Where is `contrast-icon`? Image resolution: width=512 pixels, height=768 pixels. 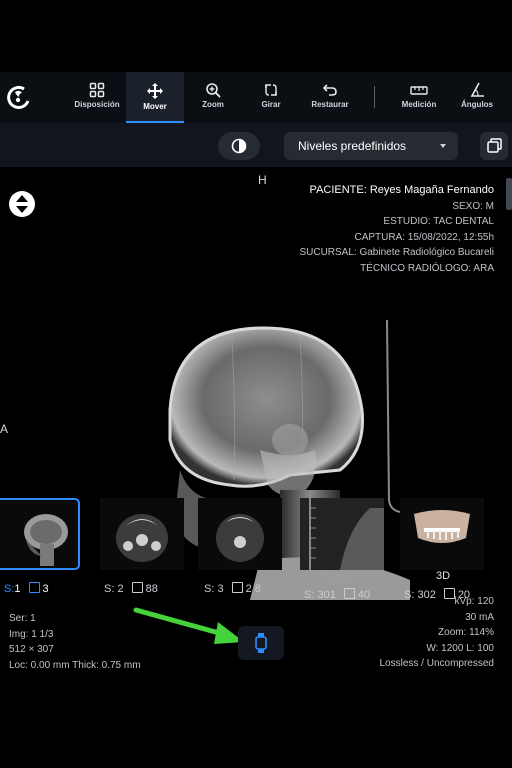
contrast-icon is located at coordinates (239, 146).